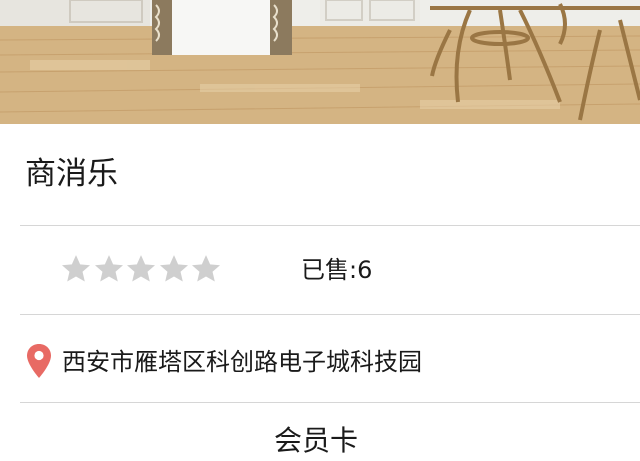 This screenshot has width=640, height=461. Describe the element at coordinates (39, 361) in the screenshot. I see `location-pin-icon` at that location.